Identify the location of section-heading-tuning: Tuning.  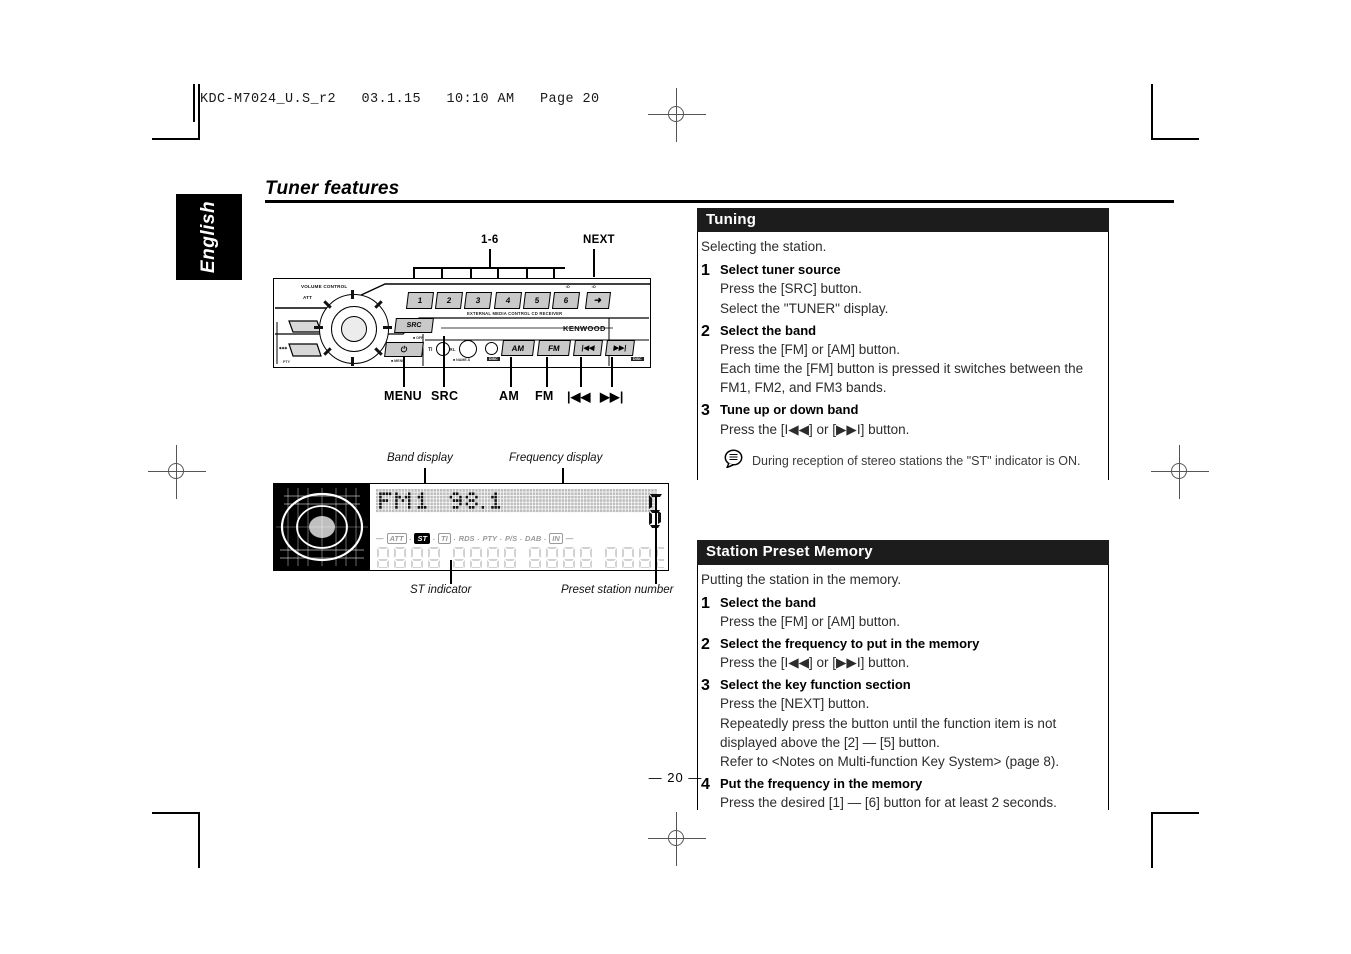
(903, 220).